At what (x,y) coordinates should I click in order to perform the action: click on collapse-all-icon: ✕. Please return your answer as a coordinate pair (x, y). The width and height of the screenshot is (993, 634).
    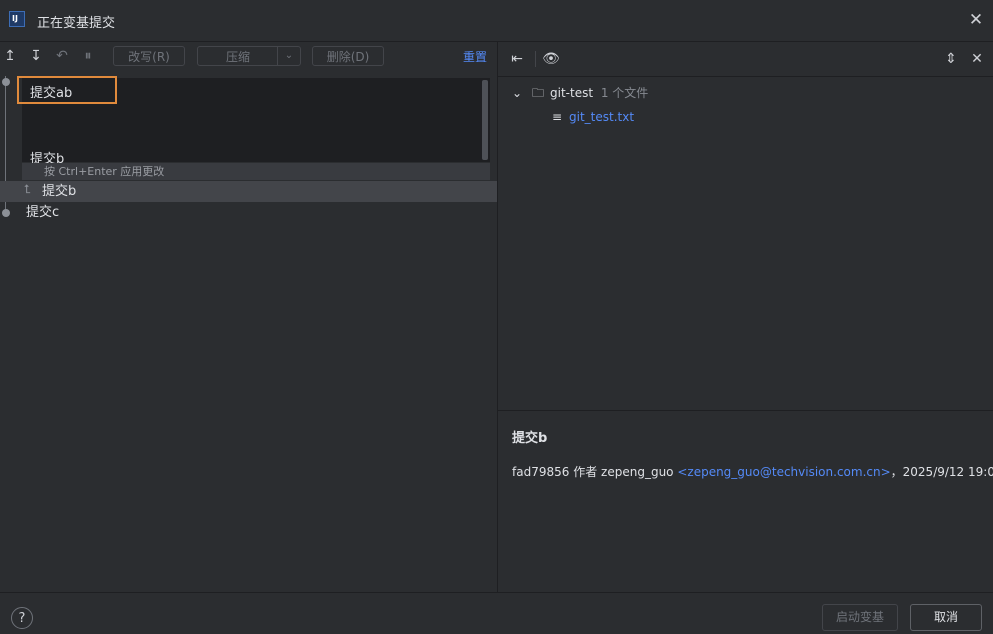
    Looking at the image, I should click on (977, 59).